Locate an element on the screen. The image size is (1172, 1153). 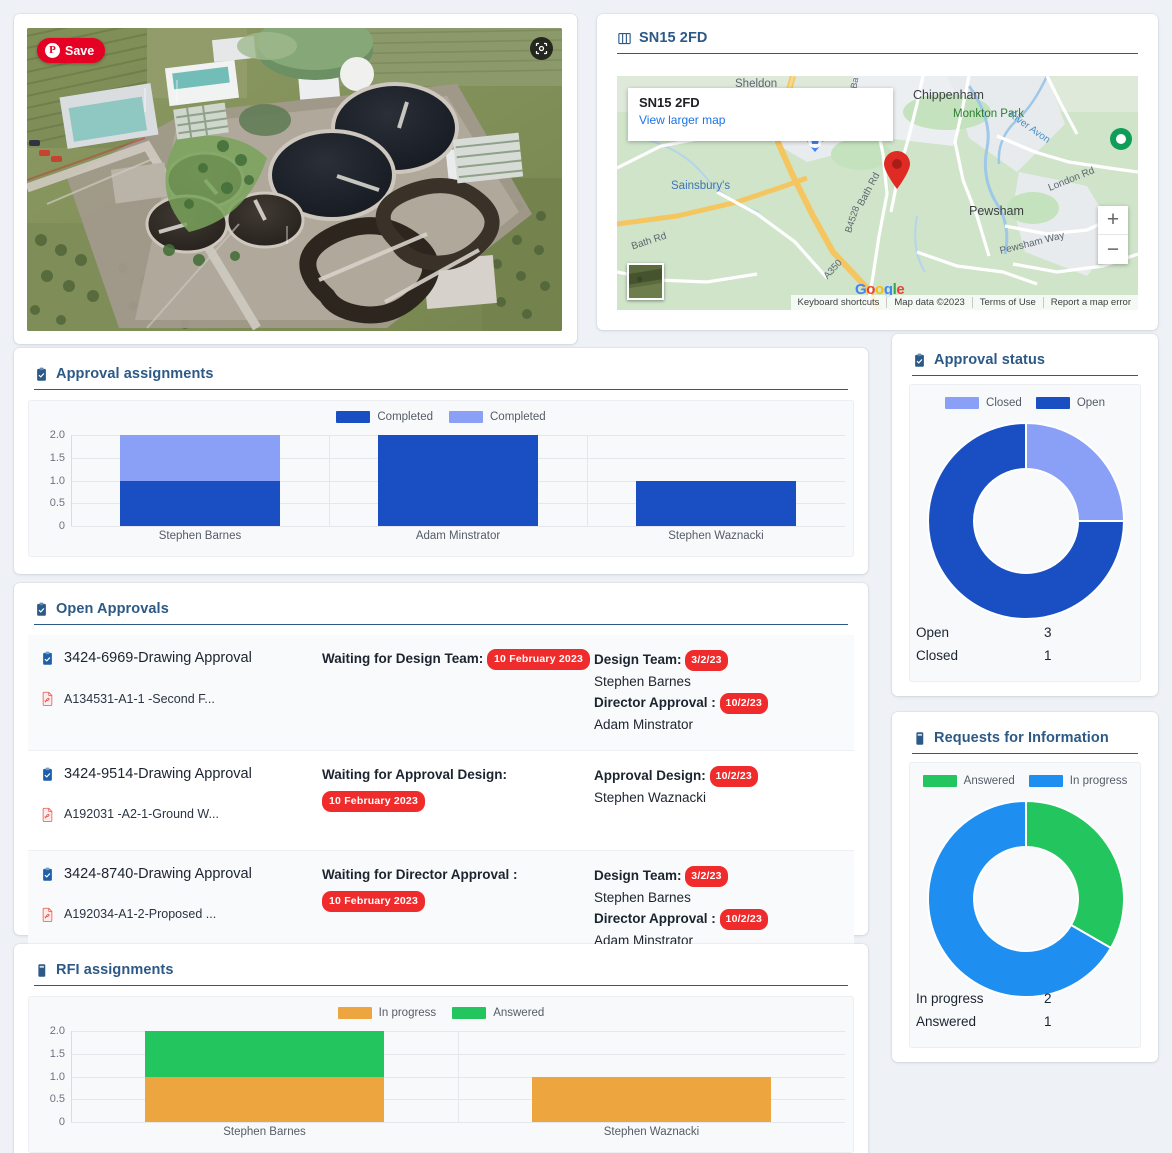
map-zoom-controls: + − is located at coordinates (1113, 235).